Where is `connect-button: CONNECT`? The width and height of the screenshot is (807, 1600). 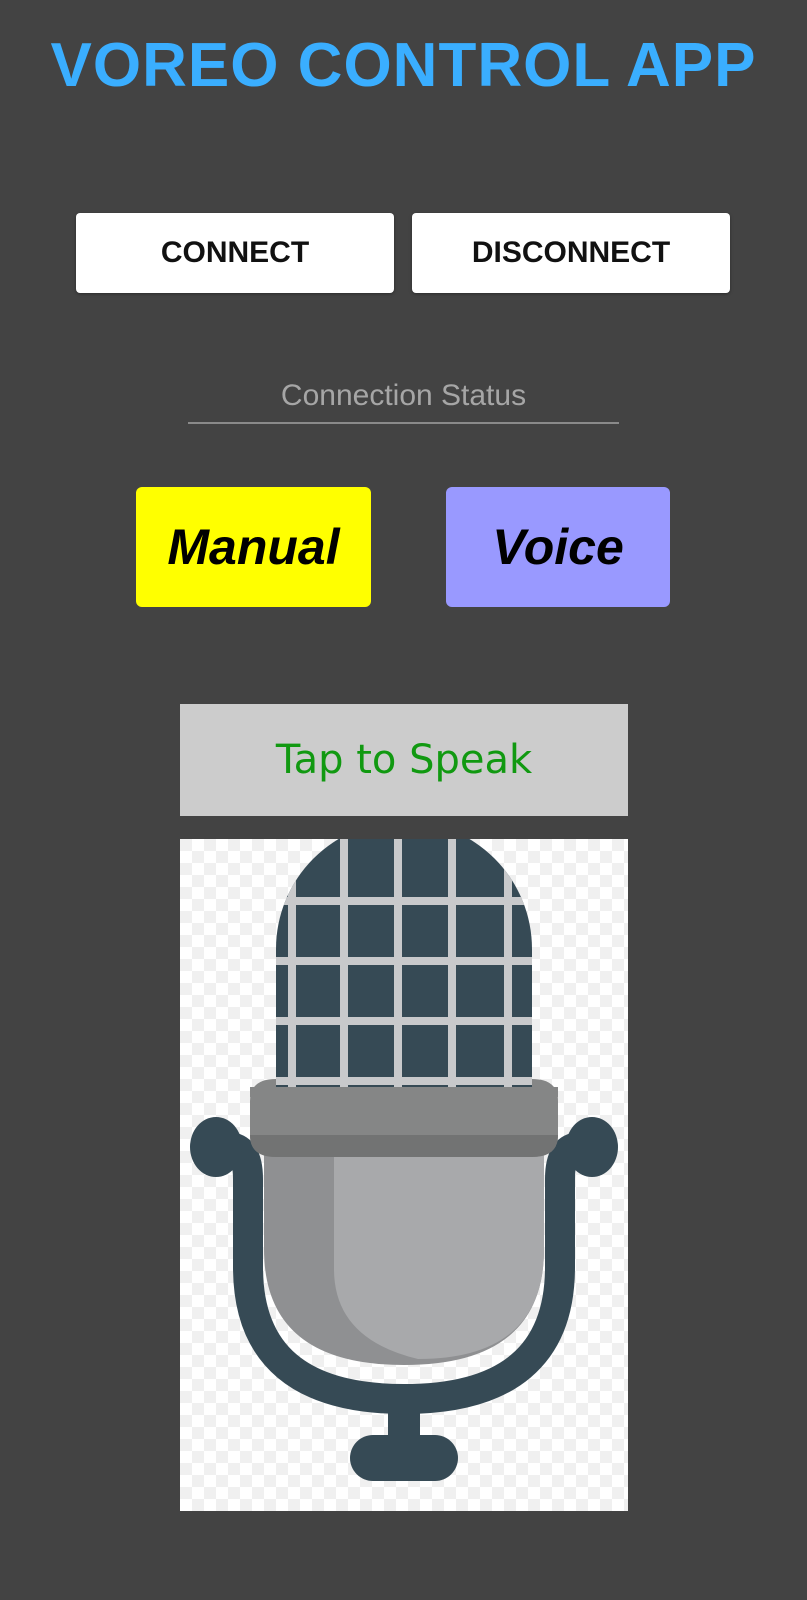 connect-button: CONNECT is located at coordinates (235, 253).